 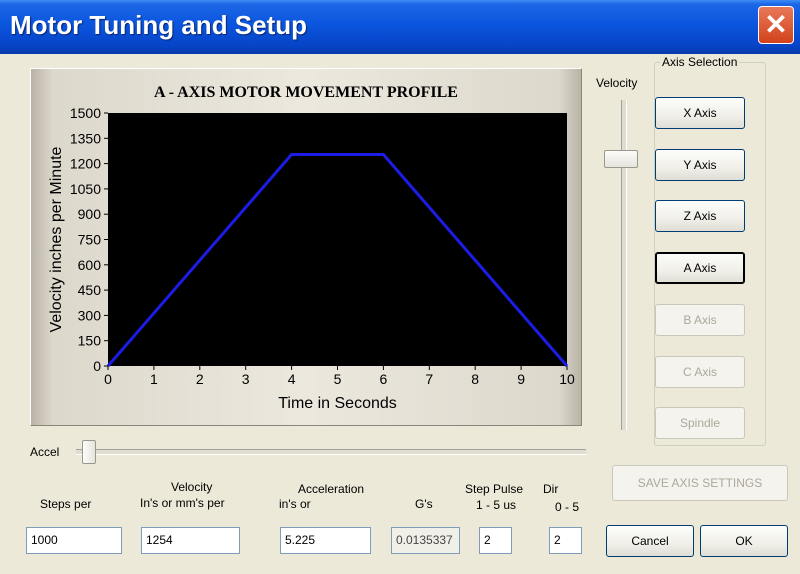 I want to click on close-button: ✕, so click(x=776, y=25).